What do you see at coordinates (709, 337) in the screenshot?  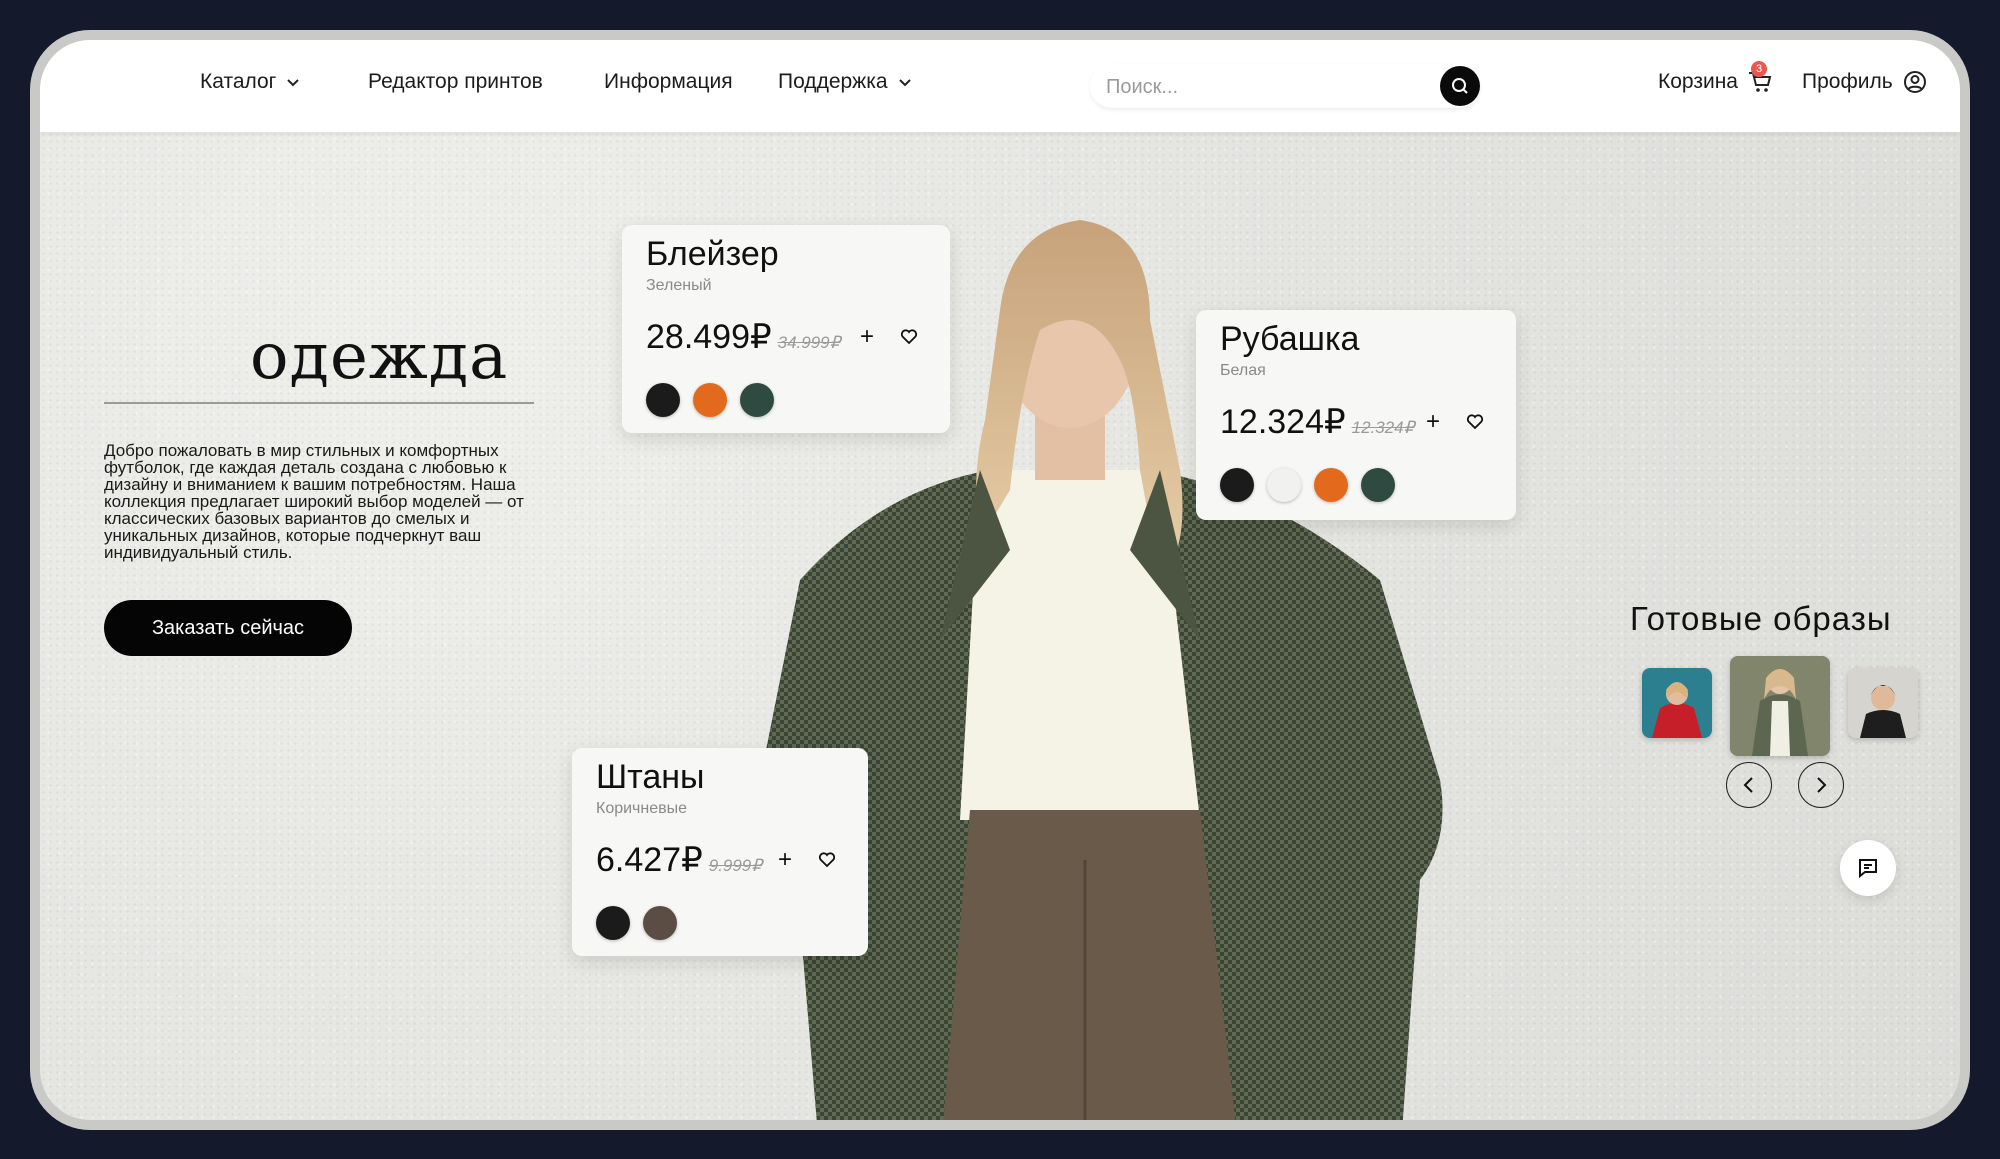 I see `current-price: 28.499₽` at bounding box center [709, 337].